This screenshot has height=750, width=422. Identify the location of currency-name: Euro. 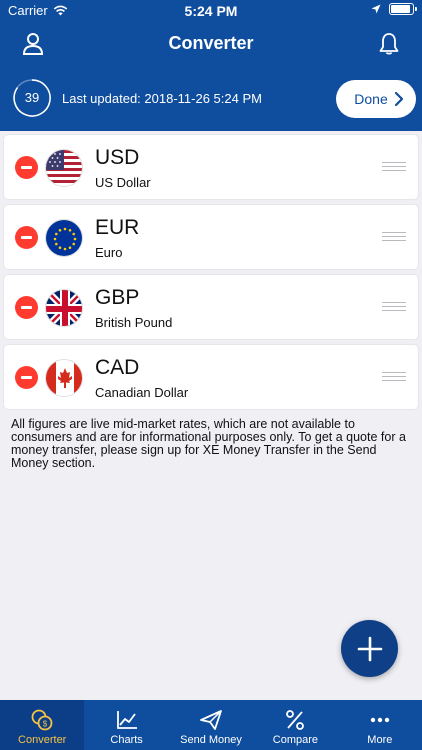
(109, 252).